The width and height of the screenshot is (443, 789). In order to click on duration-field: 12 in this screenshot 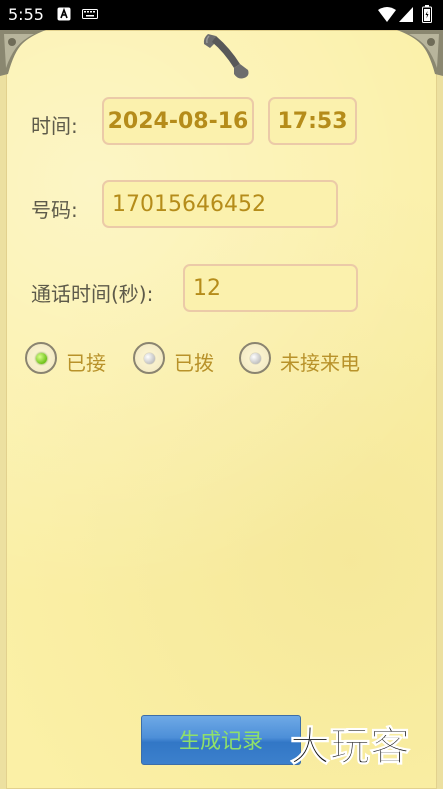, I will do `click(270, 288)`.